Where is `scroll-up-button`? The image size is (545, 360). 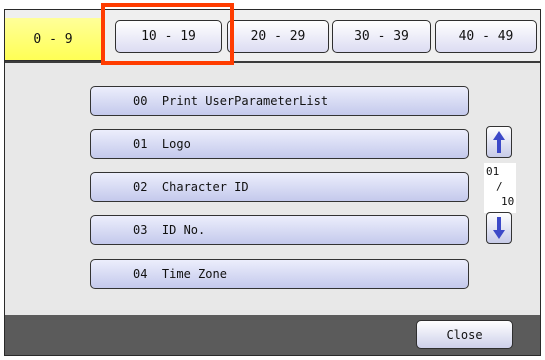 scroll-up-button is located at coordinates (499, 142).